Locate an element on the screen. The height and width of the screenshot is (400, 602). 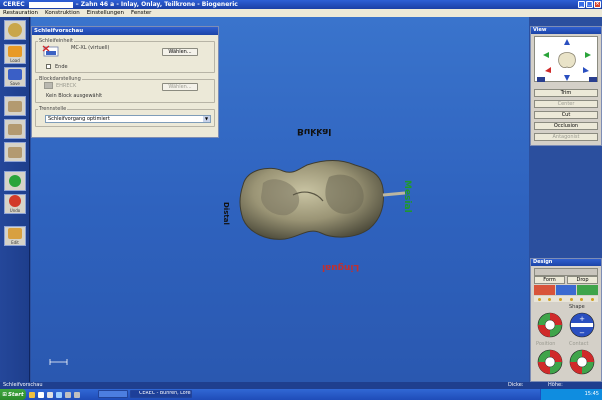
menu-einstellungen: Einstellungen is located at coordinates (105, 13).